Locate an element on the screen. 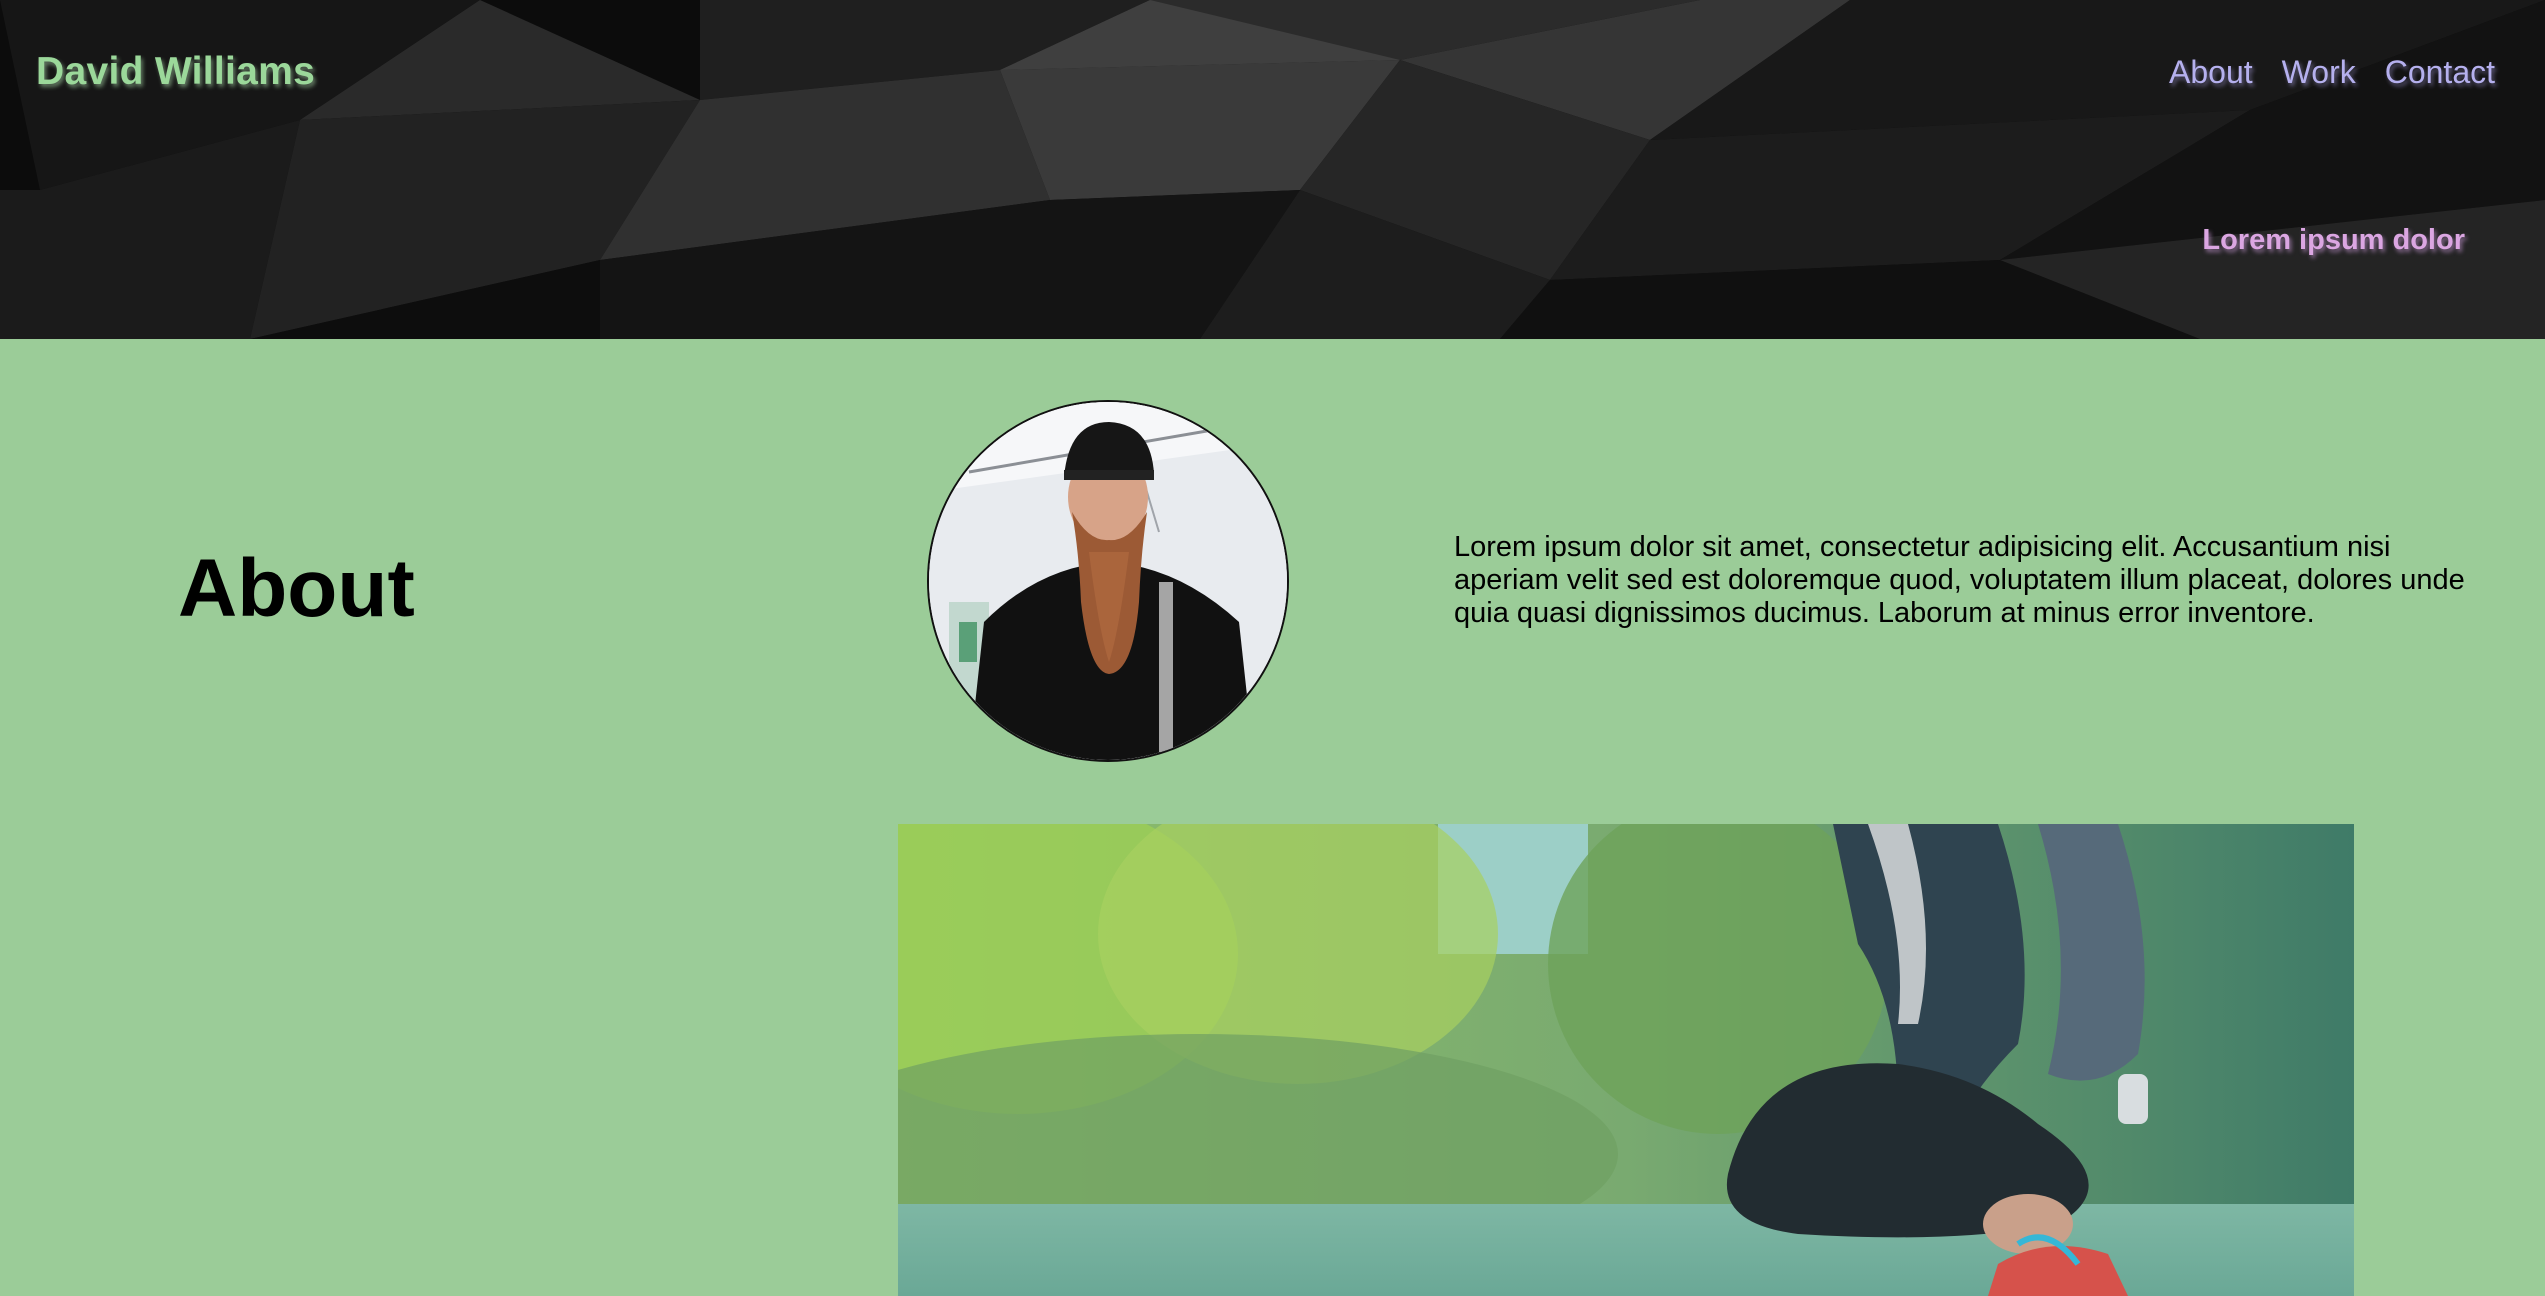 This screenshot has height=1296, width=2545. nav-contact-link: Contact is located at coordinates (2440, 72).